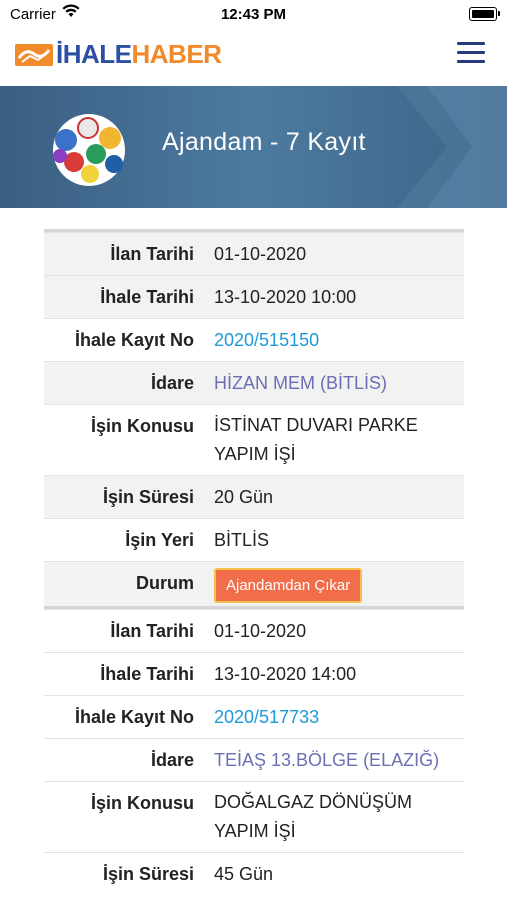 The image size is (507, 900). What do you see at coordinates (471, 53) in the screenshot?
I see `hamburger-menu-icon` at bounding box center [471, 53].